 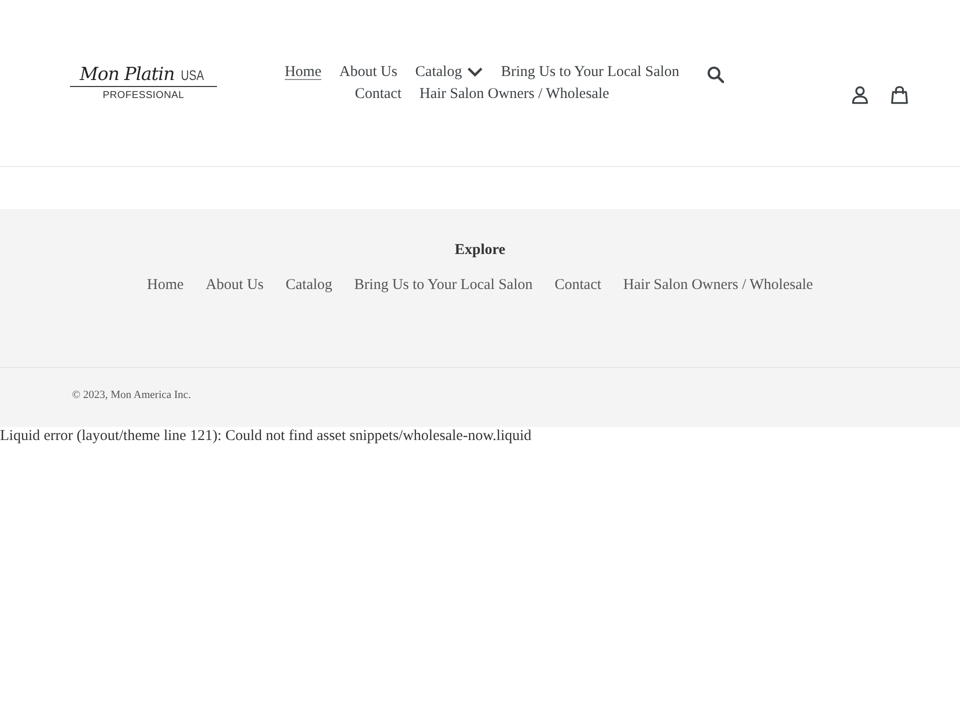 I want to click on logo-link: Mon Platin USA PROFESSIONAL, so click(x=143, y=83).